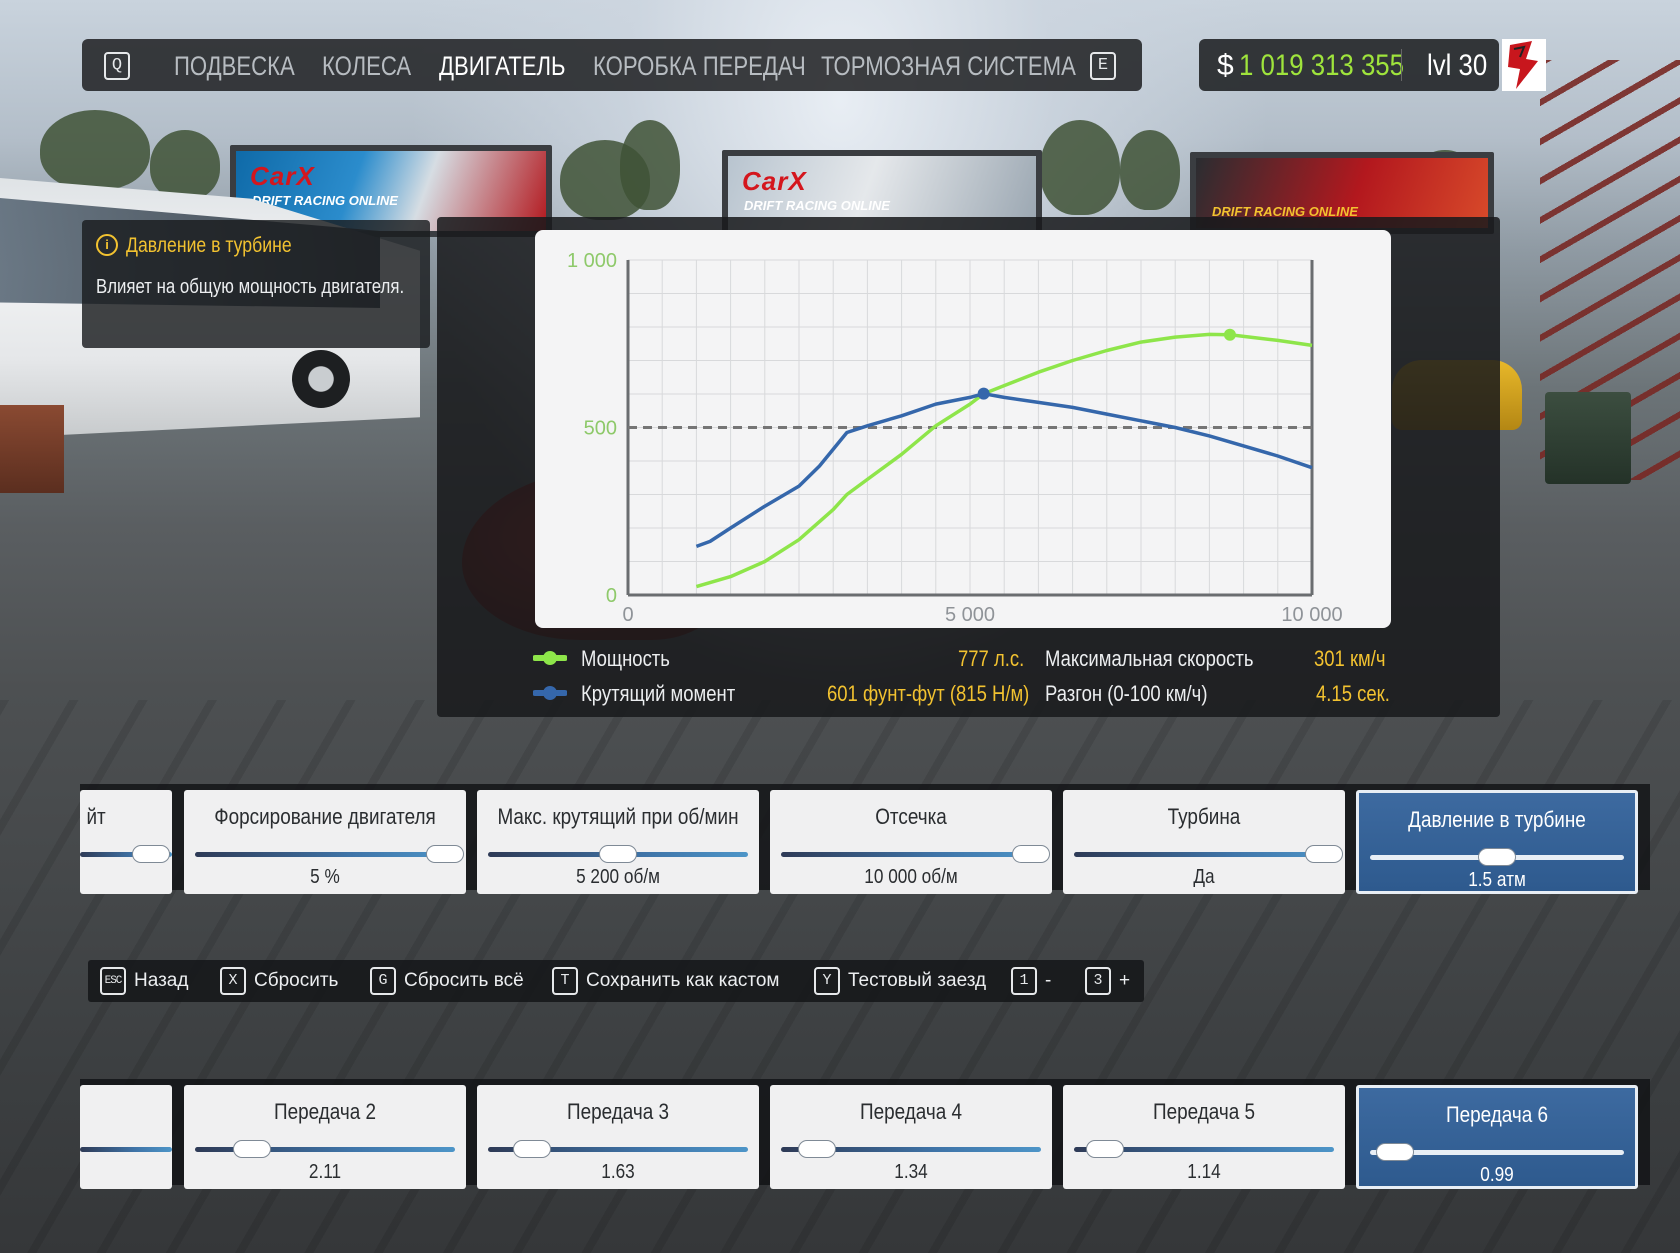 This screenshot has width=1680, height=1253. Describe the element at coordinates (948, 66) in the screenshot. I see `tab-brakes: ТОРМОЗНАЯ СИСТЕМА` at that location.